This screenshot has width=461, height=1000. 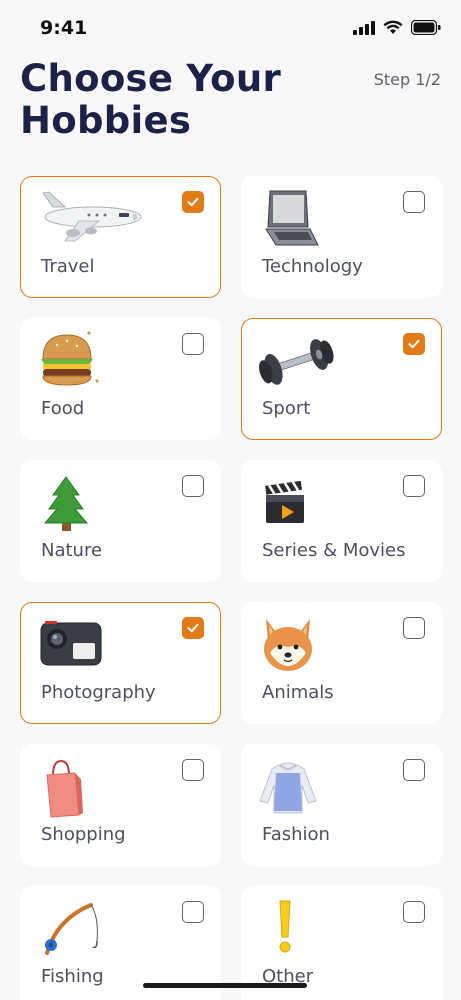 I want to click on shopping-checkbox, so click(x=193, y=770).